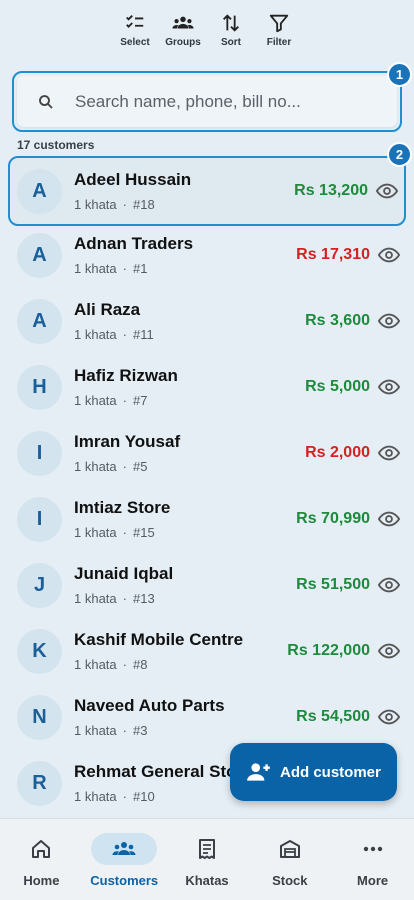 Image resolution: width=414 pixels, height=900 pixels. Describe the element at coordinates (41, 859) in the screenshot. I see `nav-home: Home` at that location.